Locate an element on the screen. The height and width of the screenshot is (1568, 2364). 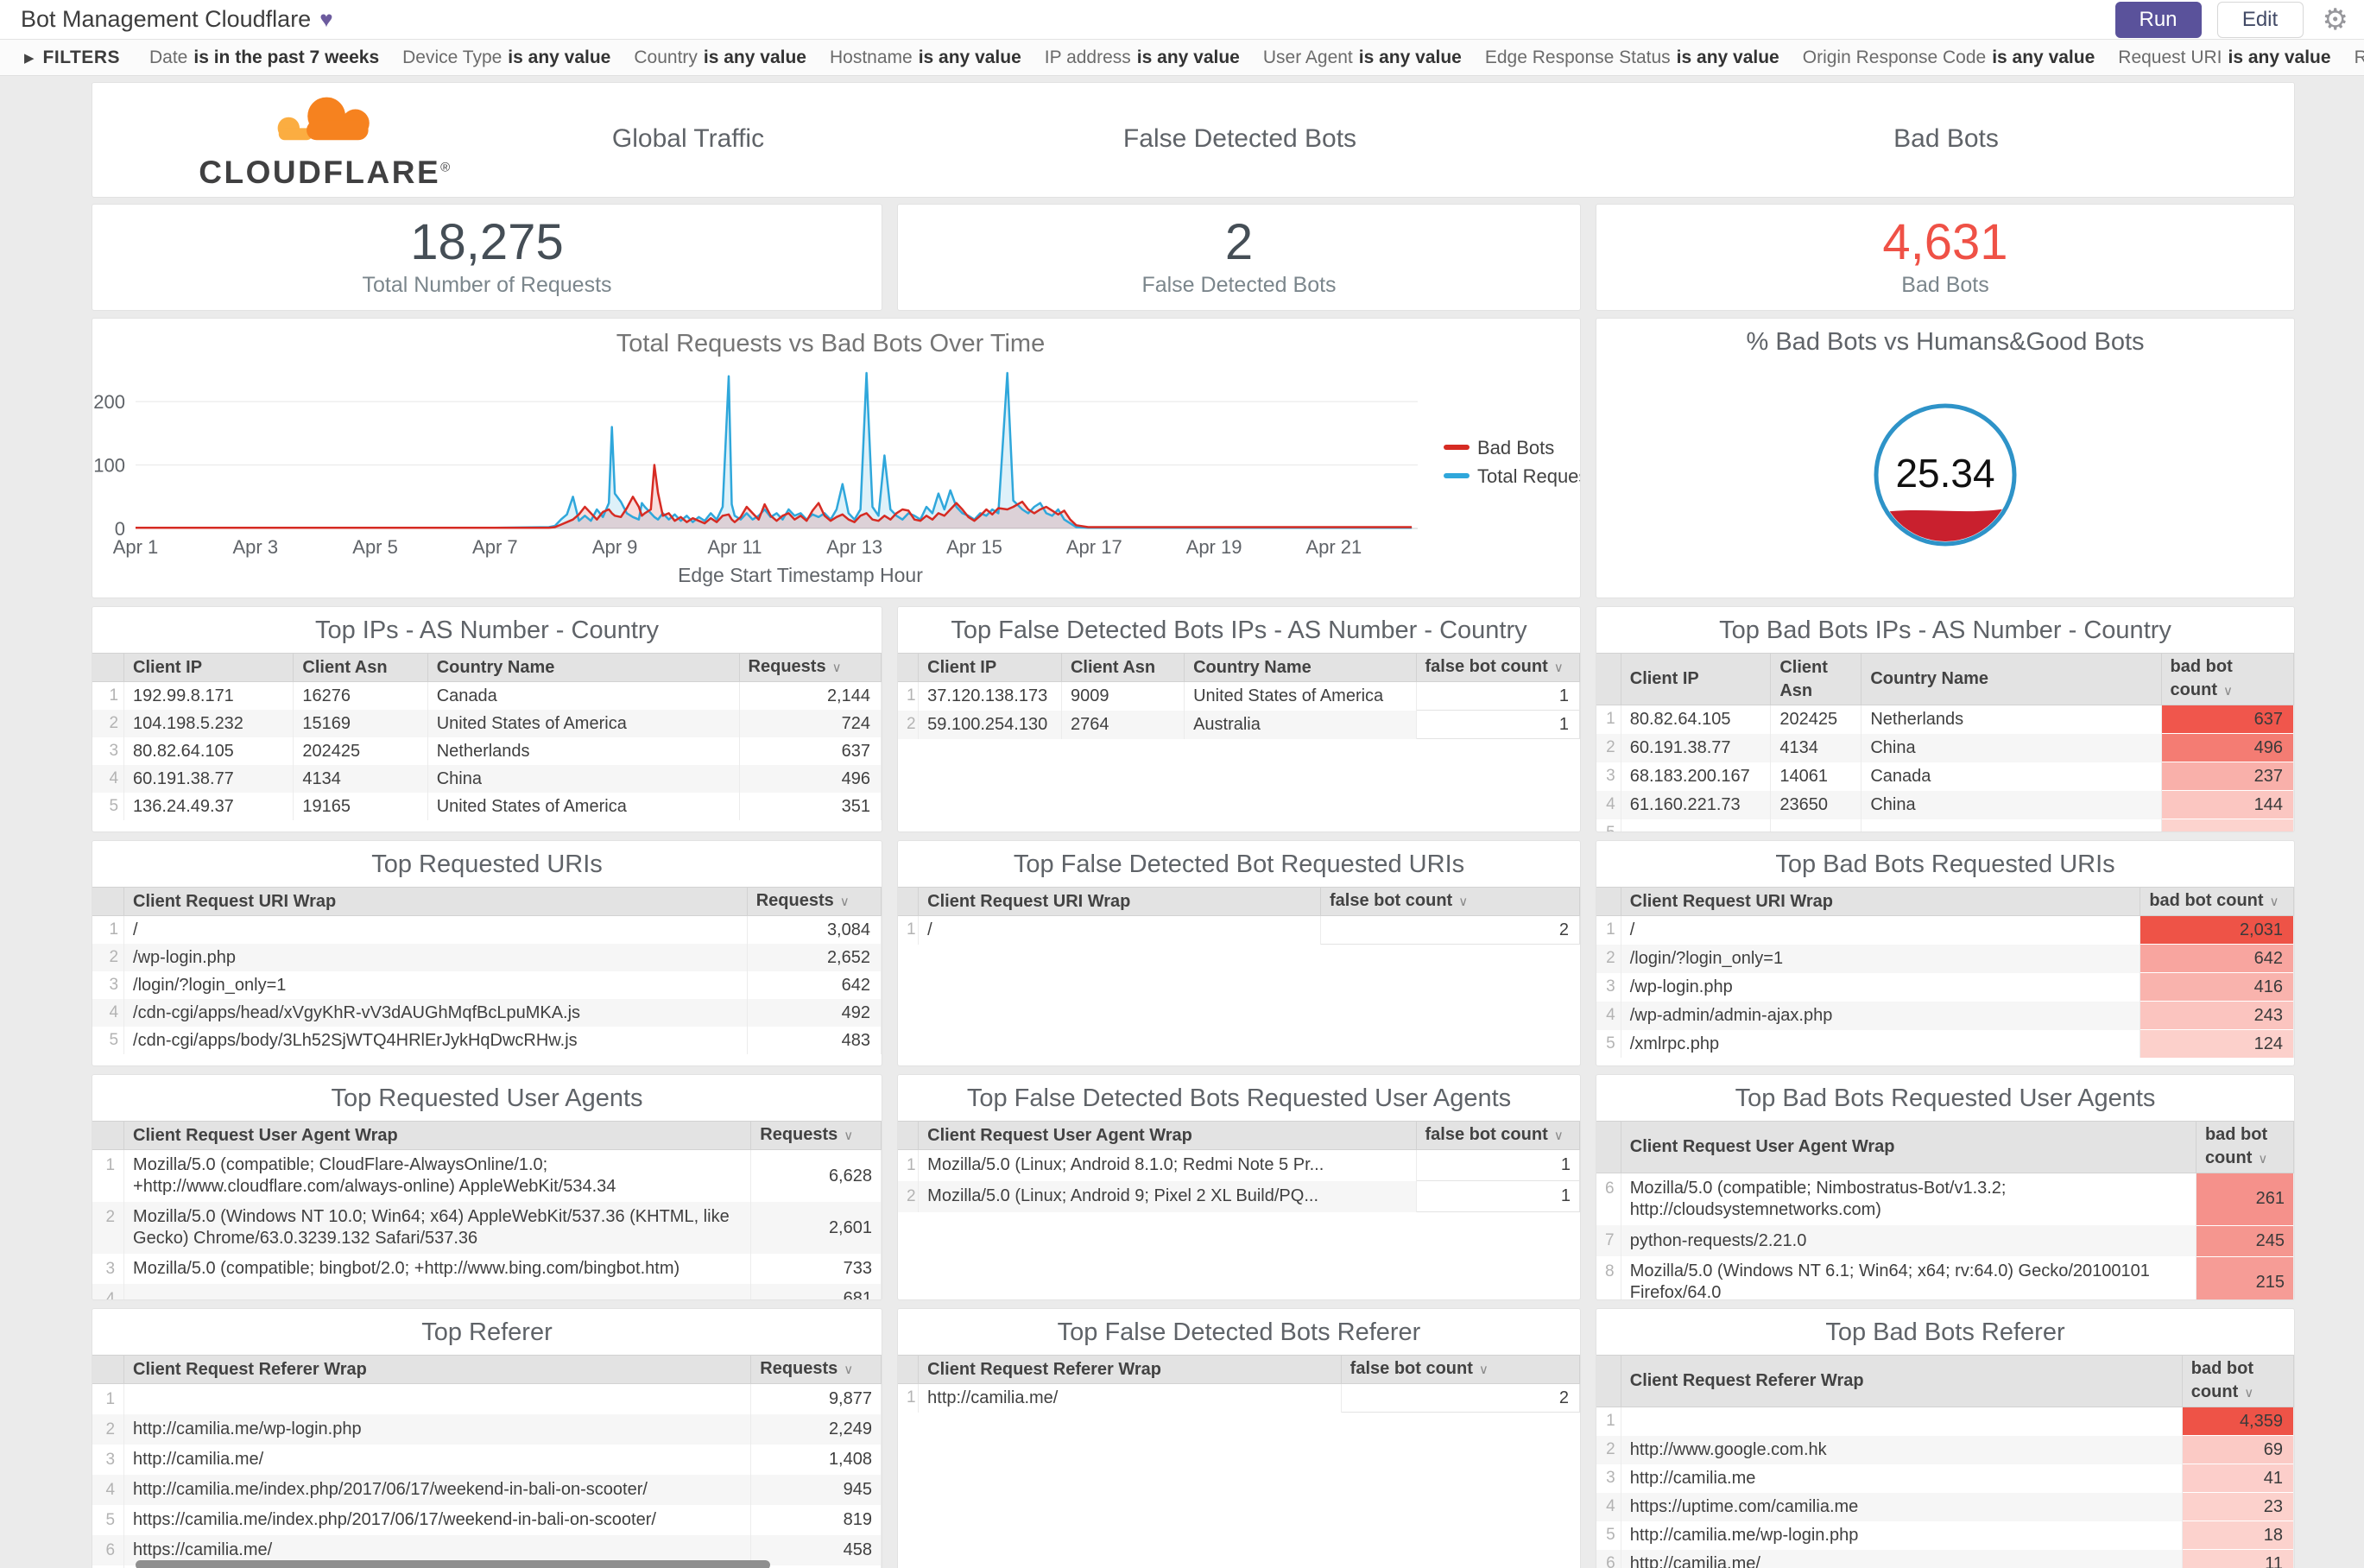
value-cell: 2,601 is located at coordinates (816, 1228).